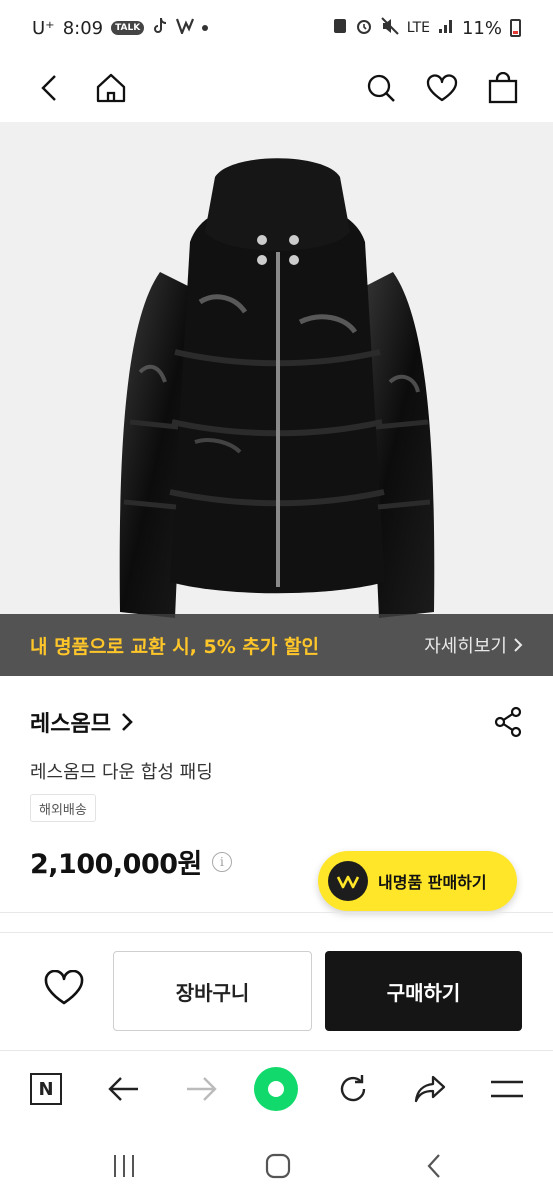 This screenshot has width=553, height=1200. I want to click on browser-back-icon, so click(124, 1089).